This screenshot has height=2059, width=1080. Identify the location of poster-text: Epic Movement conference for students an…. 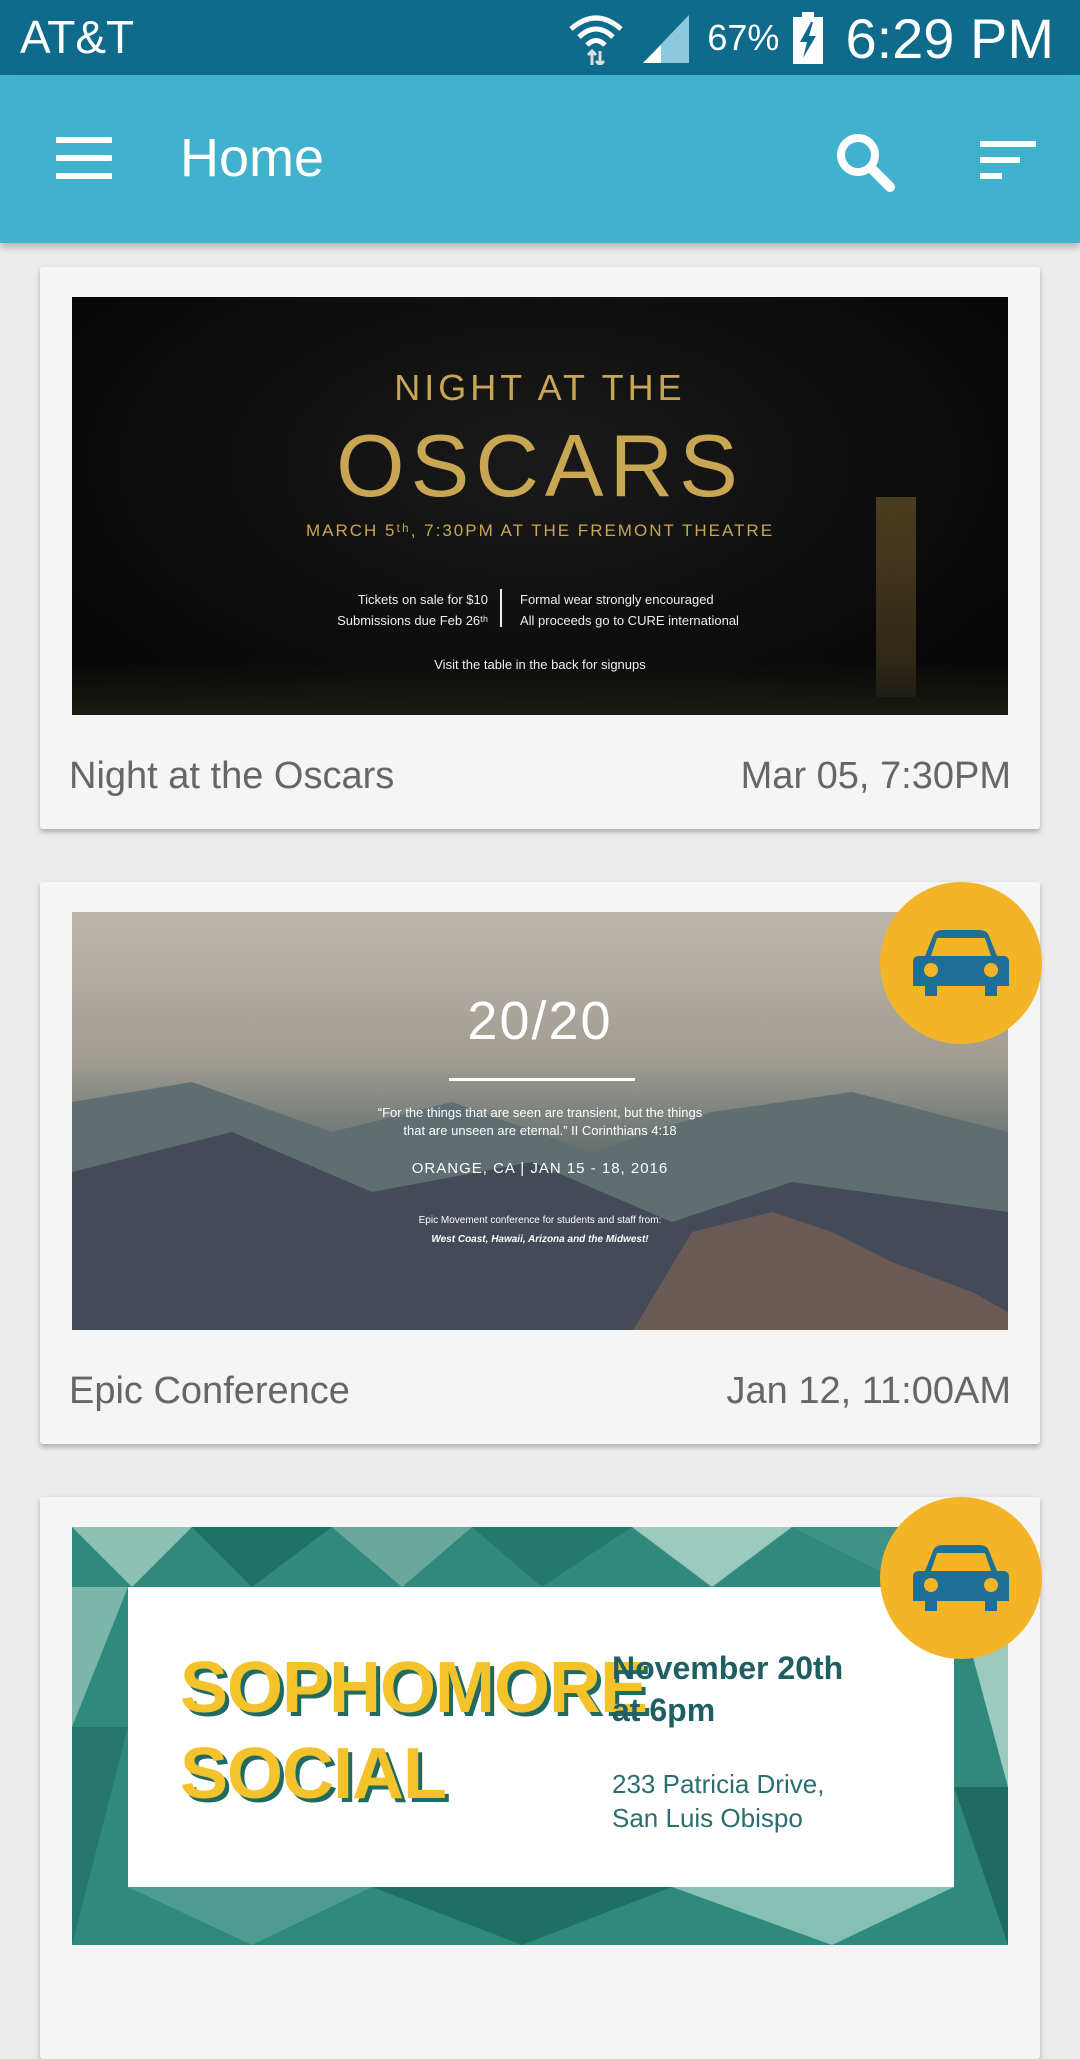
(540, 1220).